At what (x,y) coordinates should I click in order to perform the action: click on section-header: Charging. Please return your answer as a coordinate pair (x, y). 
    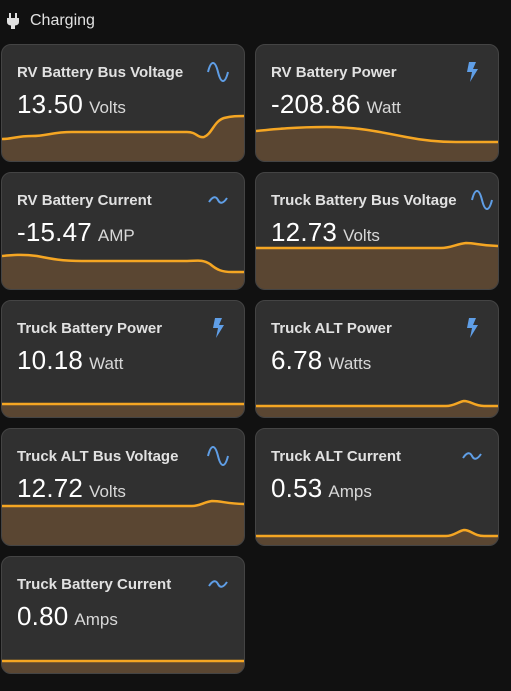
    Looking at the image, I should click on (255, 21).